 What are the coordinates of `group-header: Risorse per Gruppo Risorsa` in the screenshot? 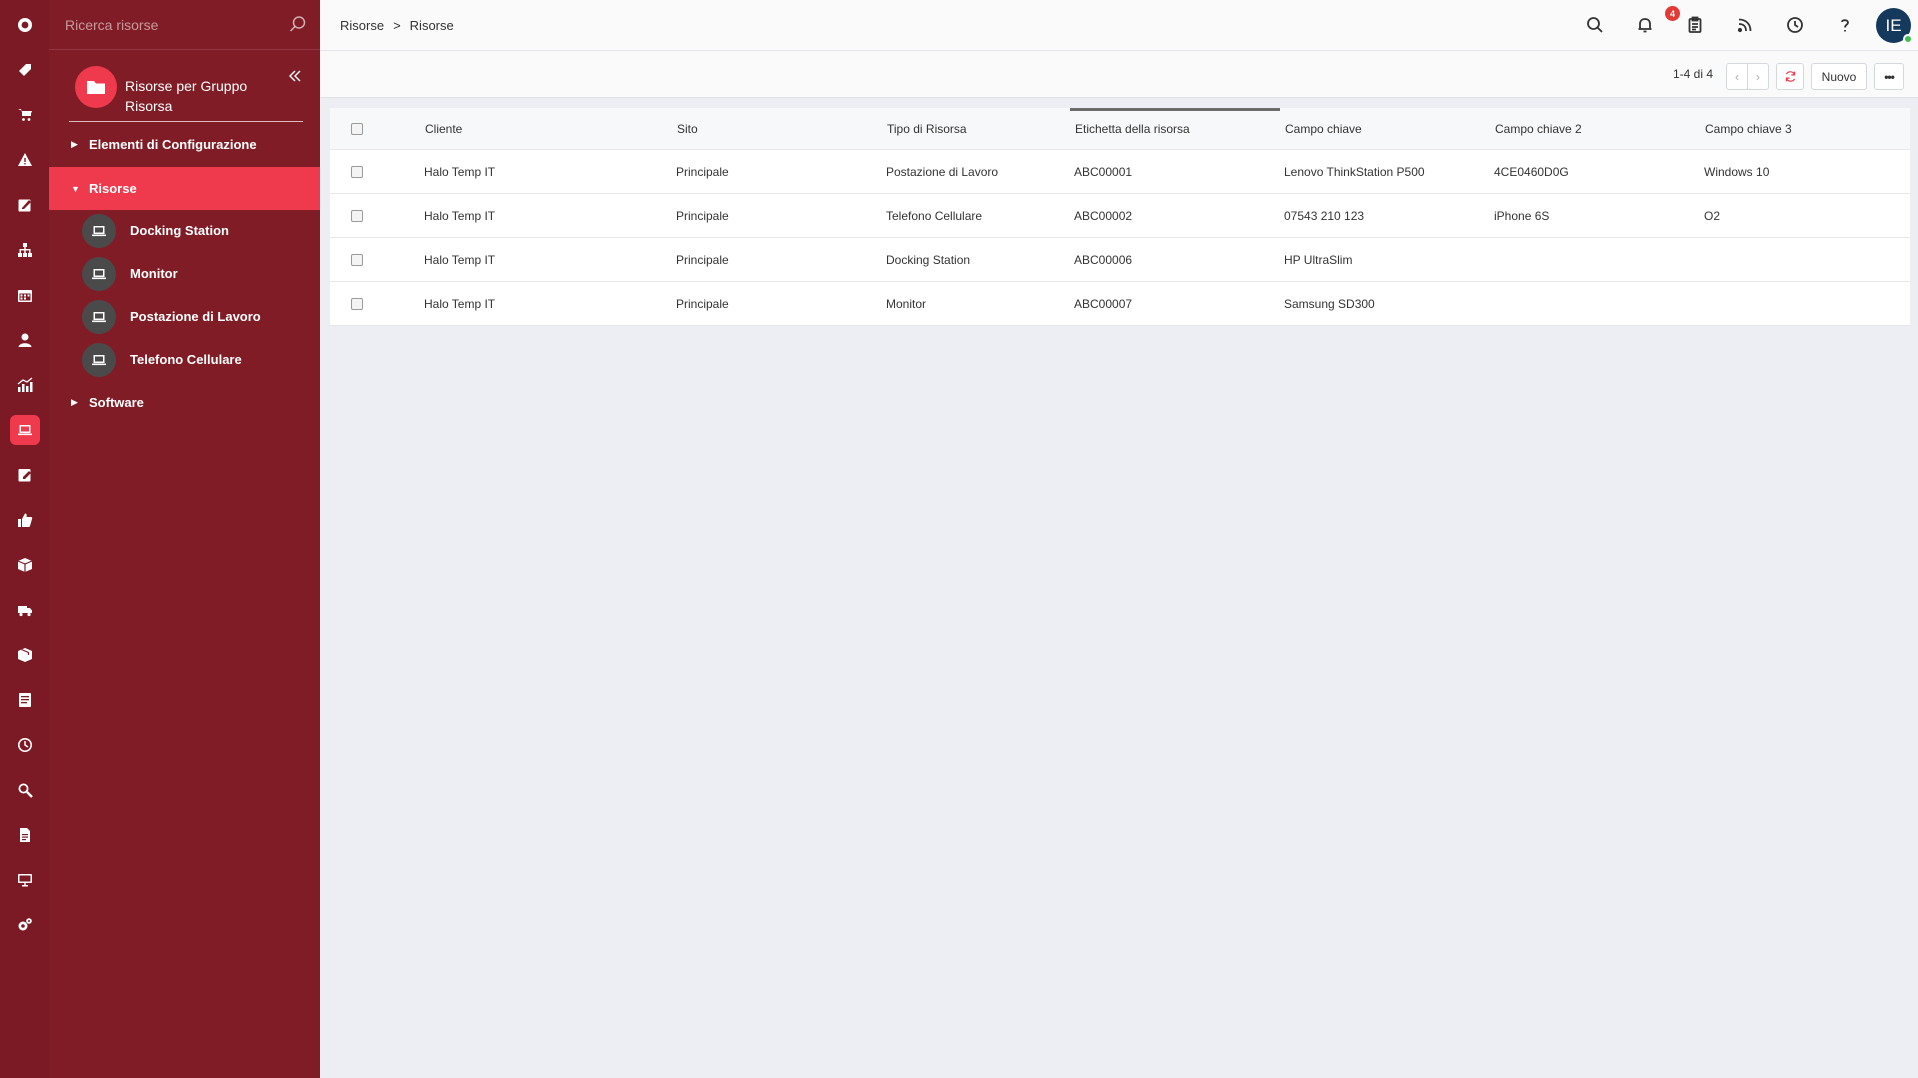 It's located at (186, 94).